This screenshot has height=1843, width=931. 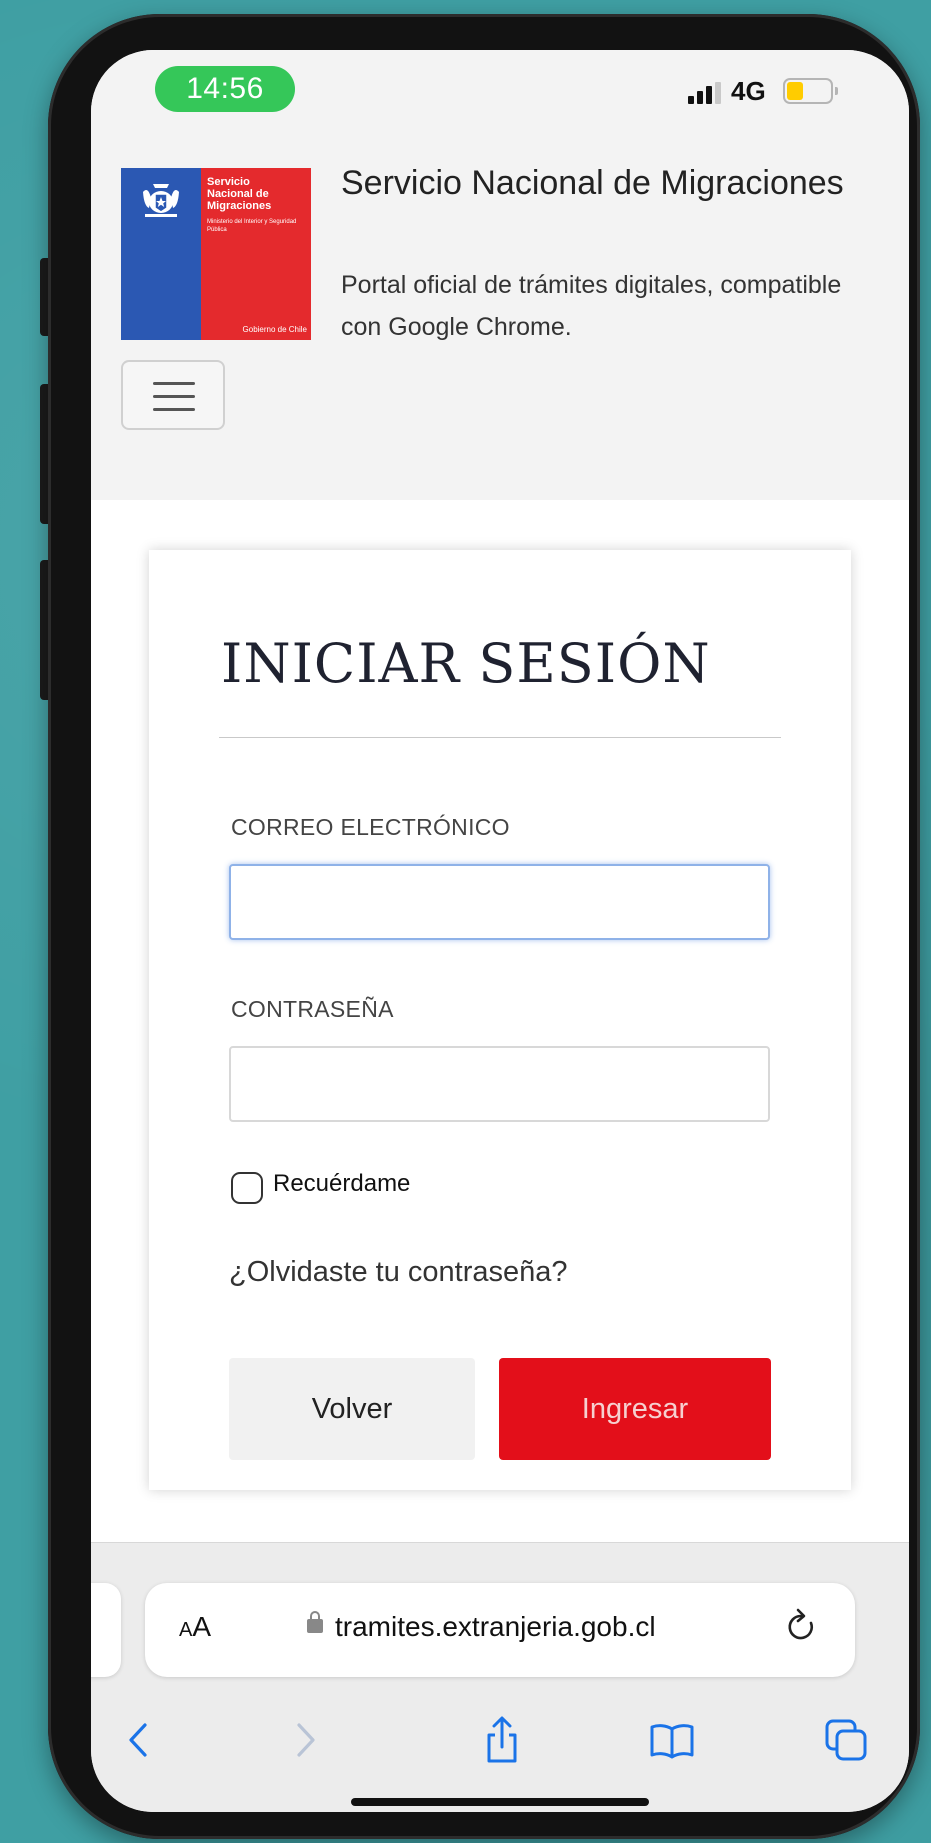 I want to click on site-title: Servicio Nacional de Migraciones, so click(x=592, y=183).